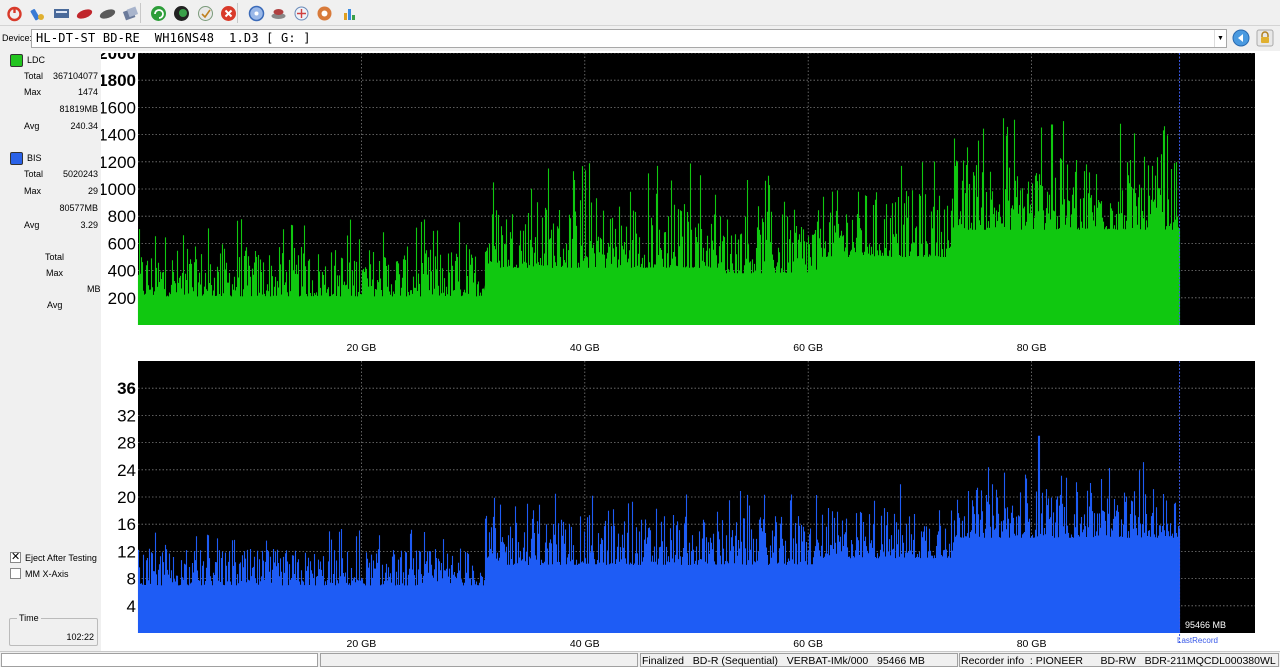  Describe the element at coordinates (32, 126) in the screenshot. I see `ldc-avg-label: Avg` at that location.